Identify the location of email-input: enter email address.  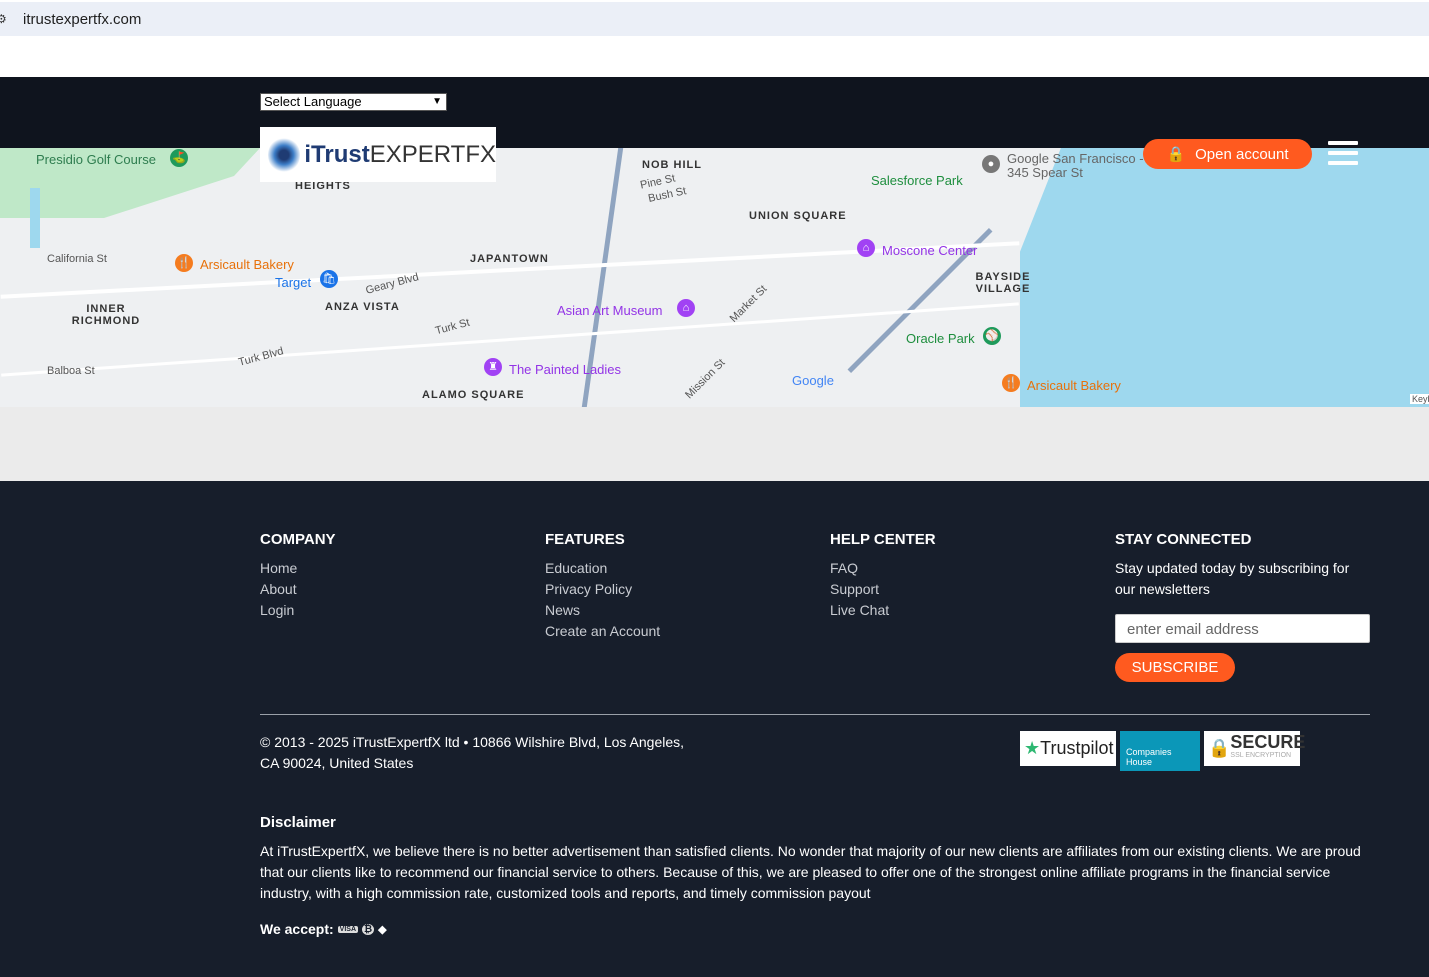
(1242, 628).